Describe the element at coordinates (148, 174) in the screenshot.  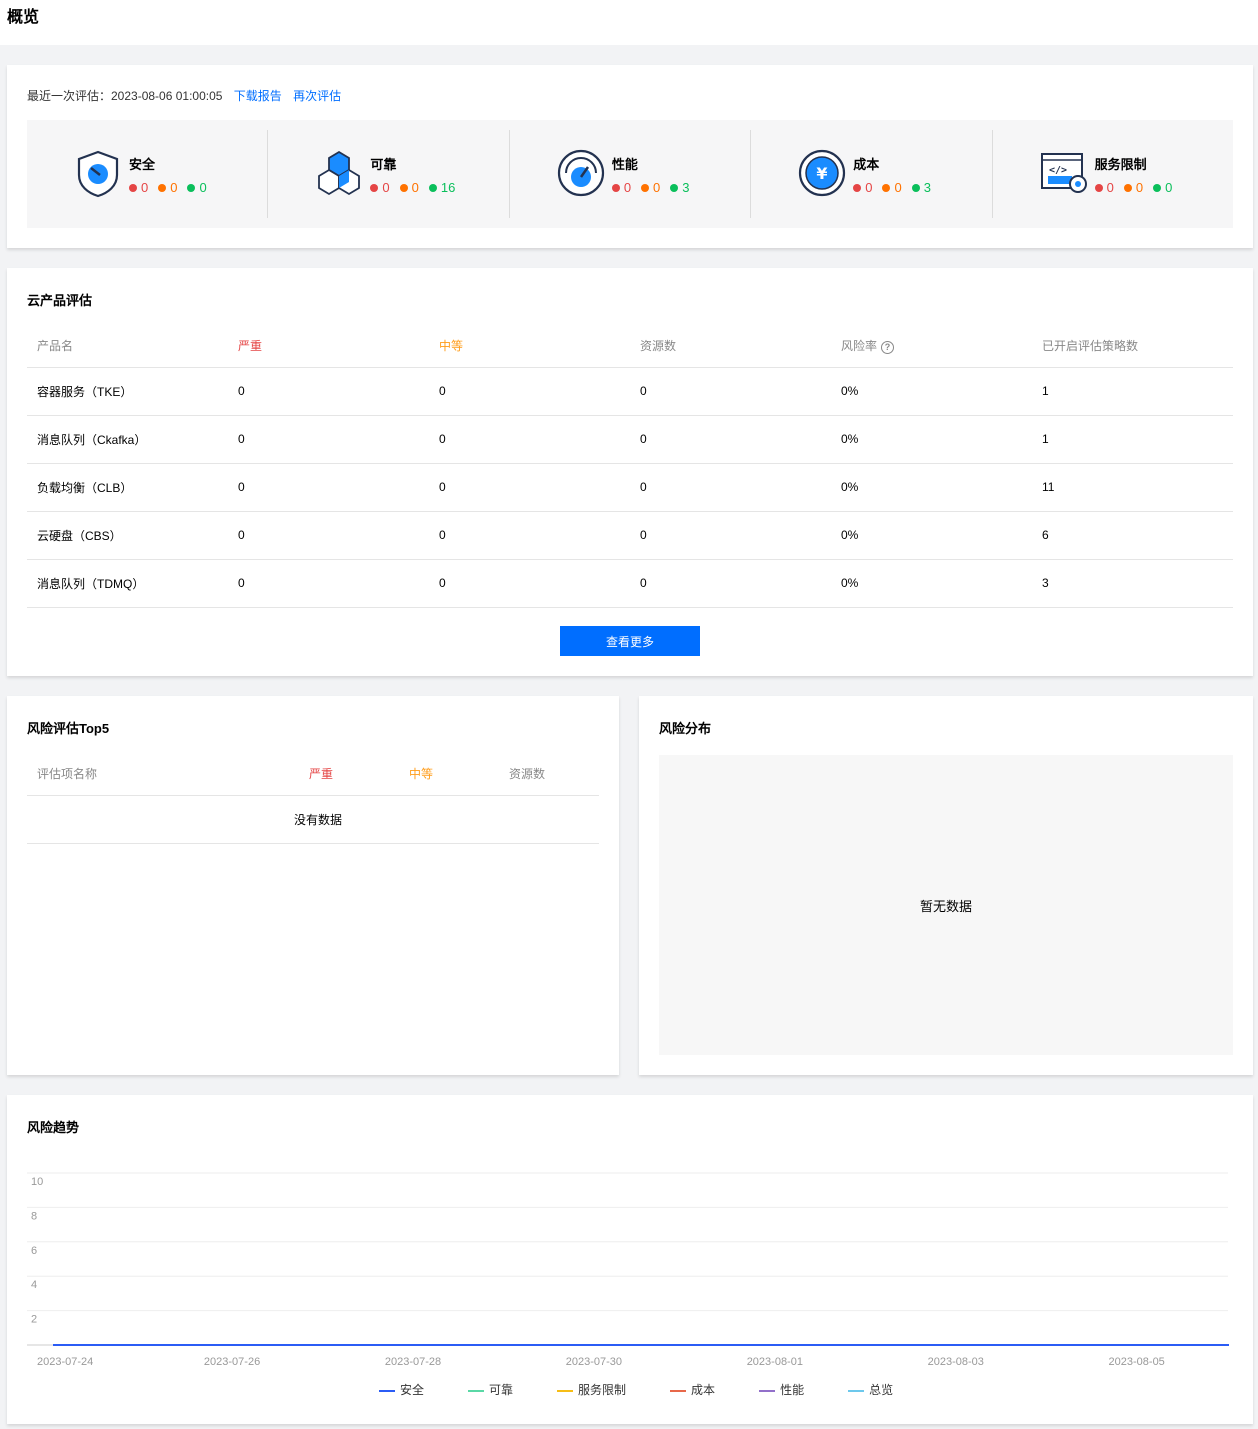
I see `pillar-security: 安全 0 0 0` at that location.